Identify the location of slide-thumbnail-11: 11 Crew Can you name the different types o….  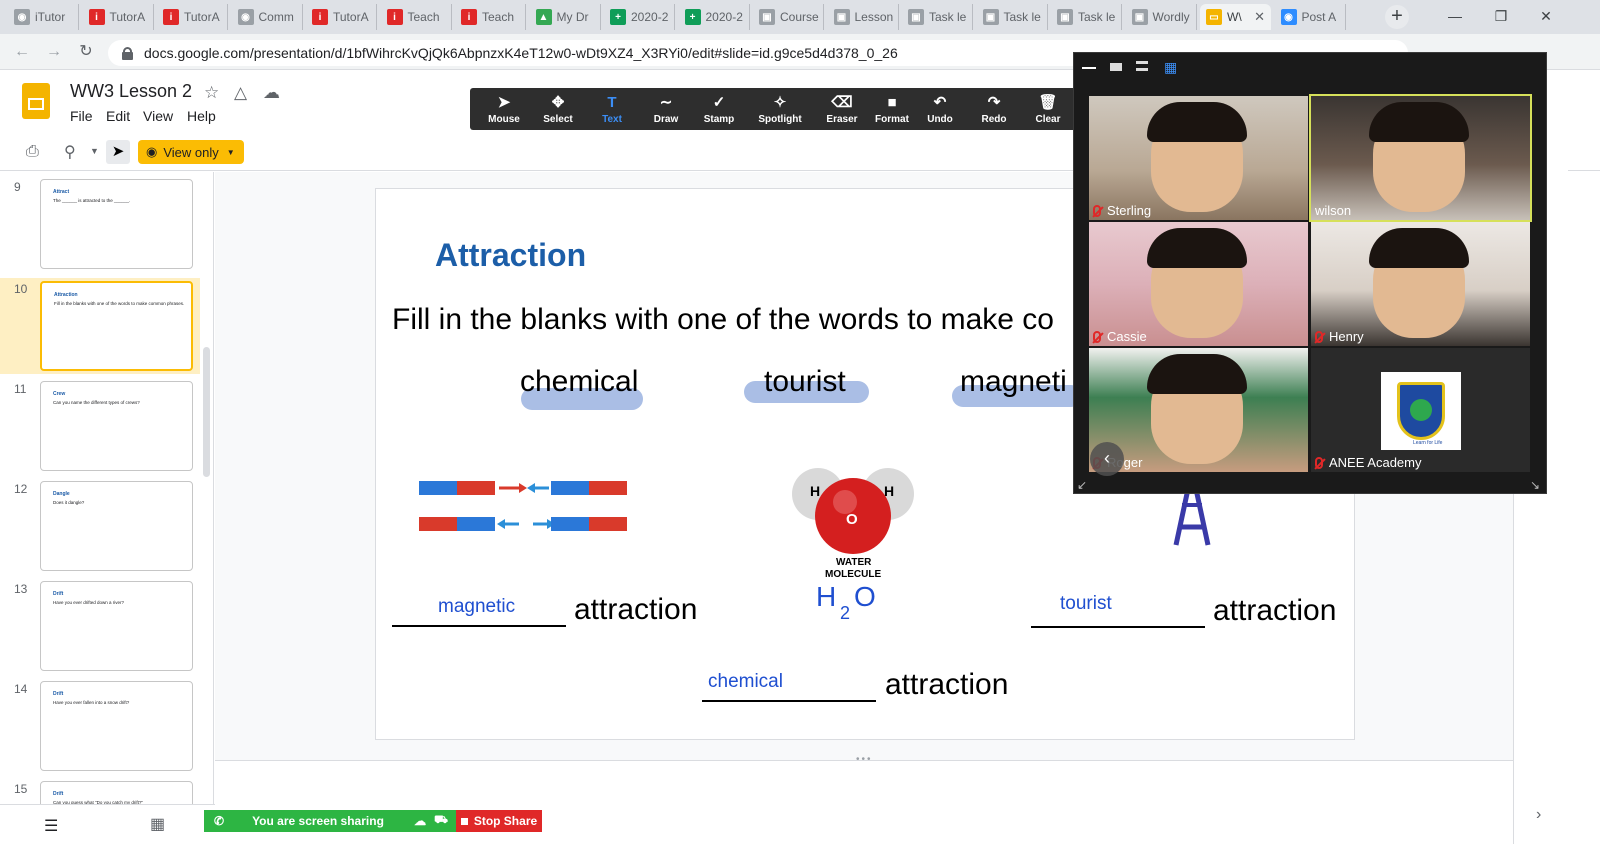
(100, 426).